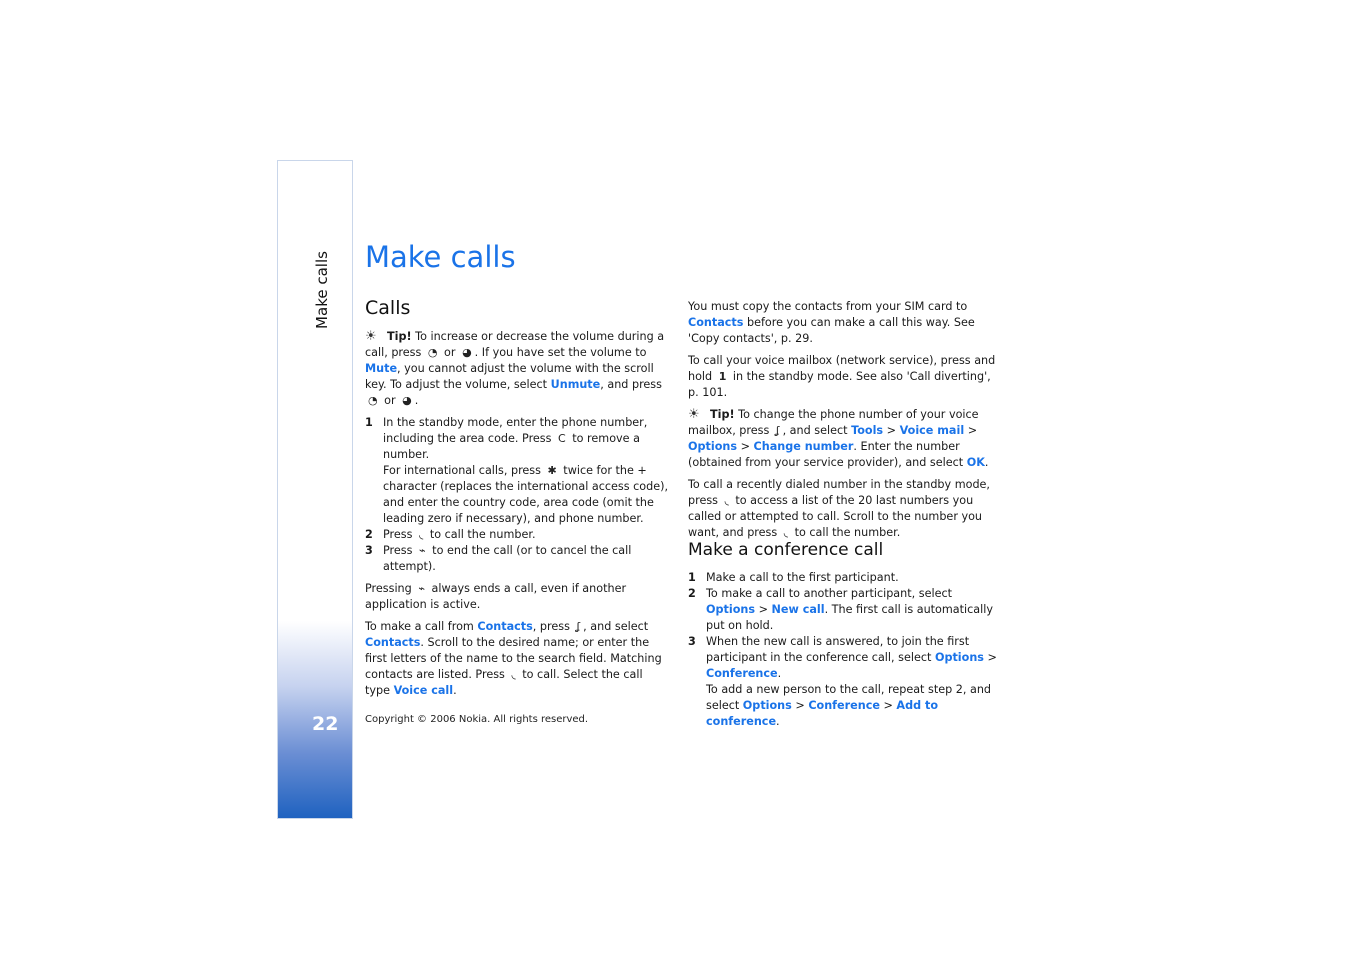 The width and height of the screenshot is (1351, 954). Describe the element at coordinates (440, 257) in the screenshot. I see `page-title: Make calls` at that location.